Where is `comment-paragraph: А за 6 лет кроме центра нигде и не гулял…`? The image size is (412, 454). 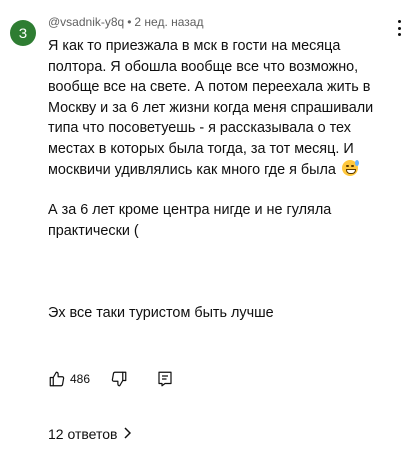
comment-paragraph: А за 6 лет кроме центра нигде и не гулял… is located at coordinates (190, 220).